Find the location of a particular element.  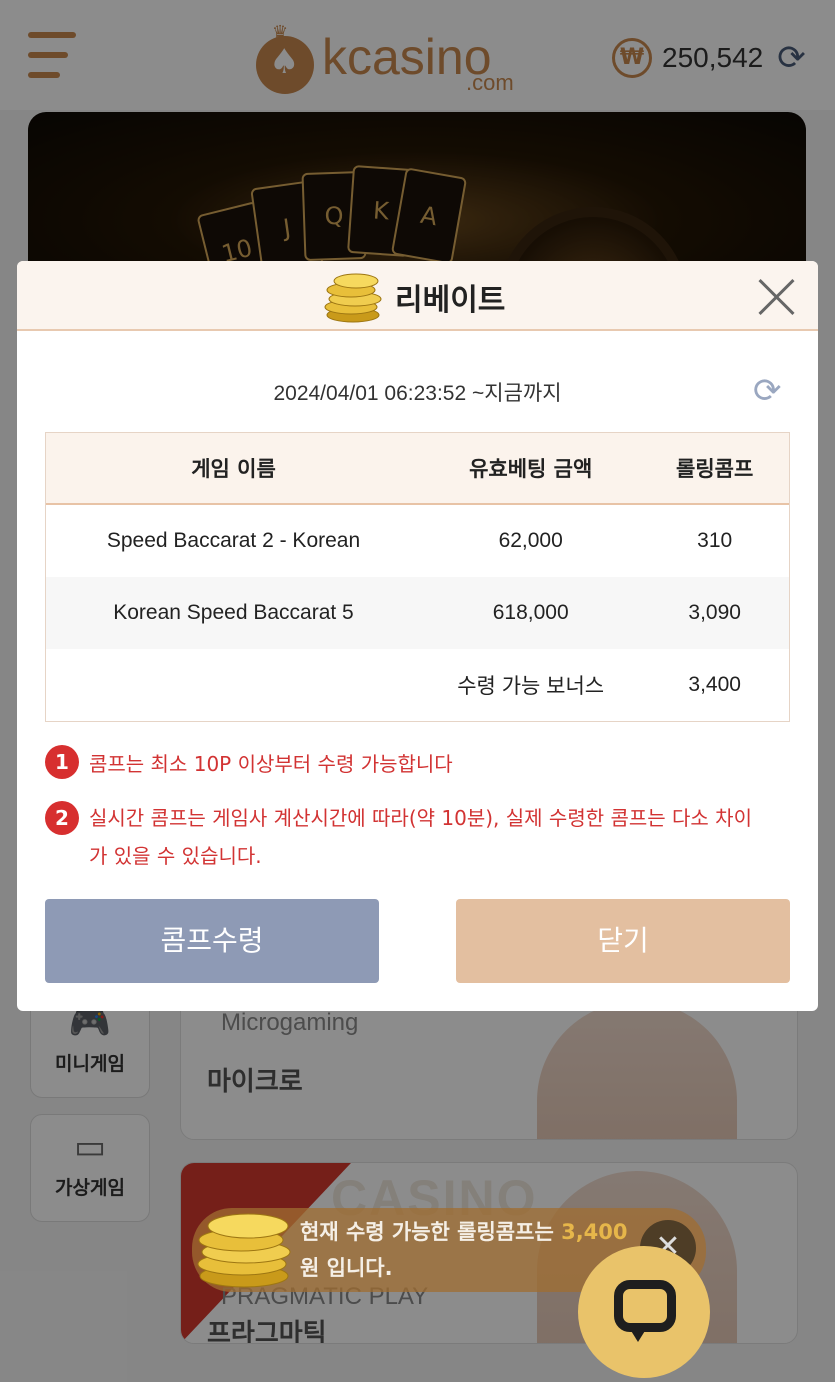

cell-game-name: Speed Baccarat 2 - Korean is located at coordinates (233, 540).